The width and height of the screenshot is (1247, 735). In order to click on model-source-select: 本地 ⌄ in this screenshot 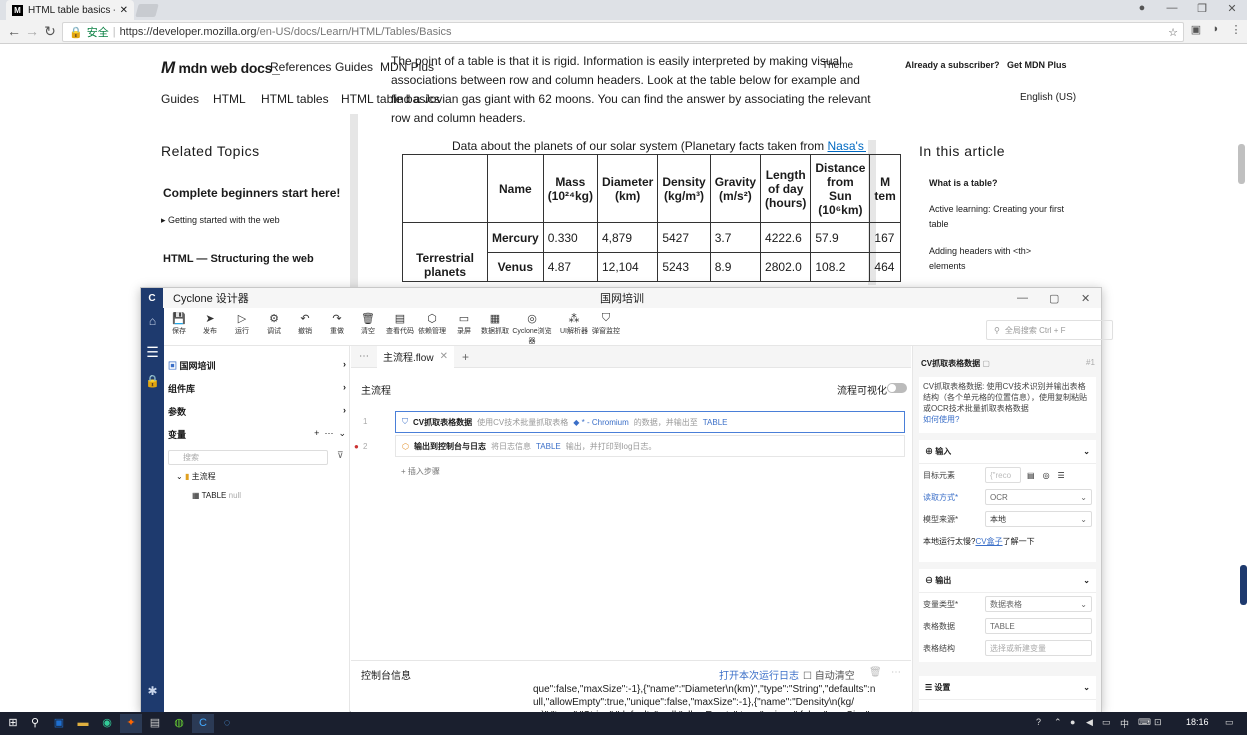, I will do `click(1038, 519)`.